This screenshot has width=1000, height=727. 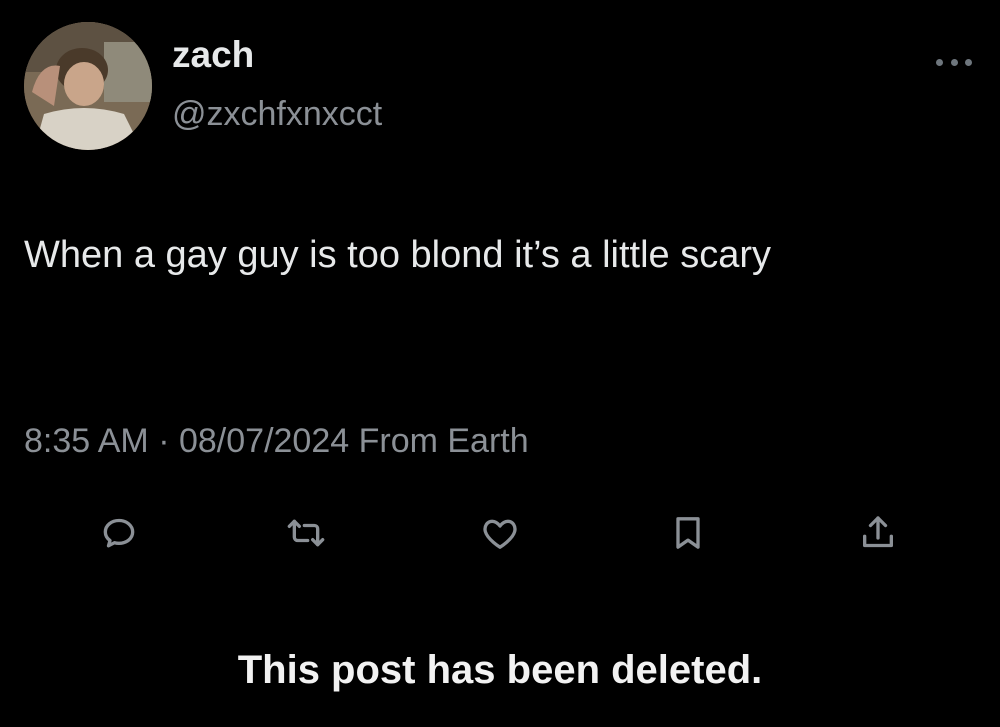 I want to click on display-name: zach, so click(x=213, y=54).